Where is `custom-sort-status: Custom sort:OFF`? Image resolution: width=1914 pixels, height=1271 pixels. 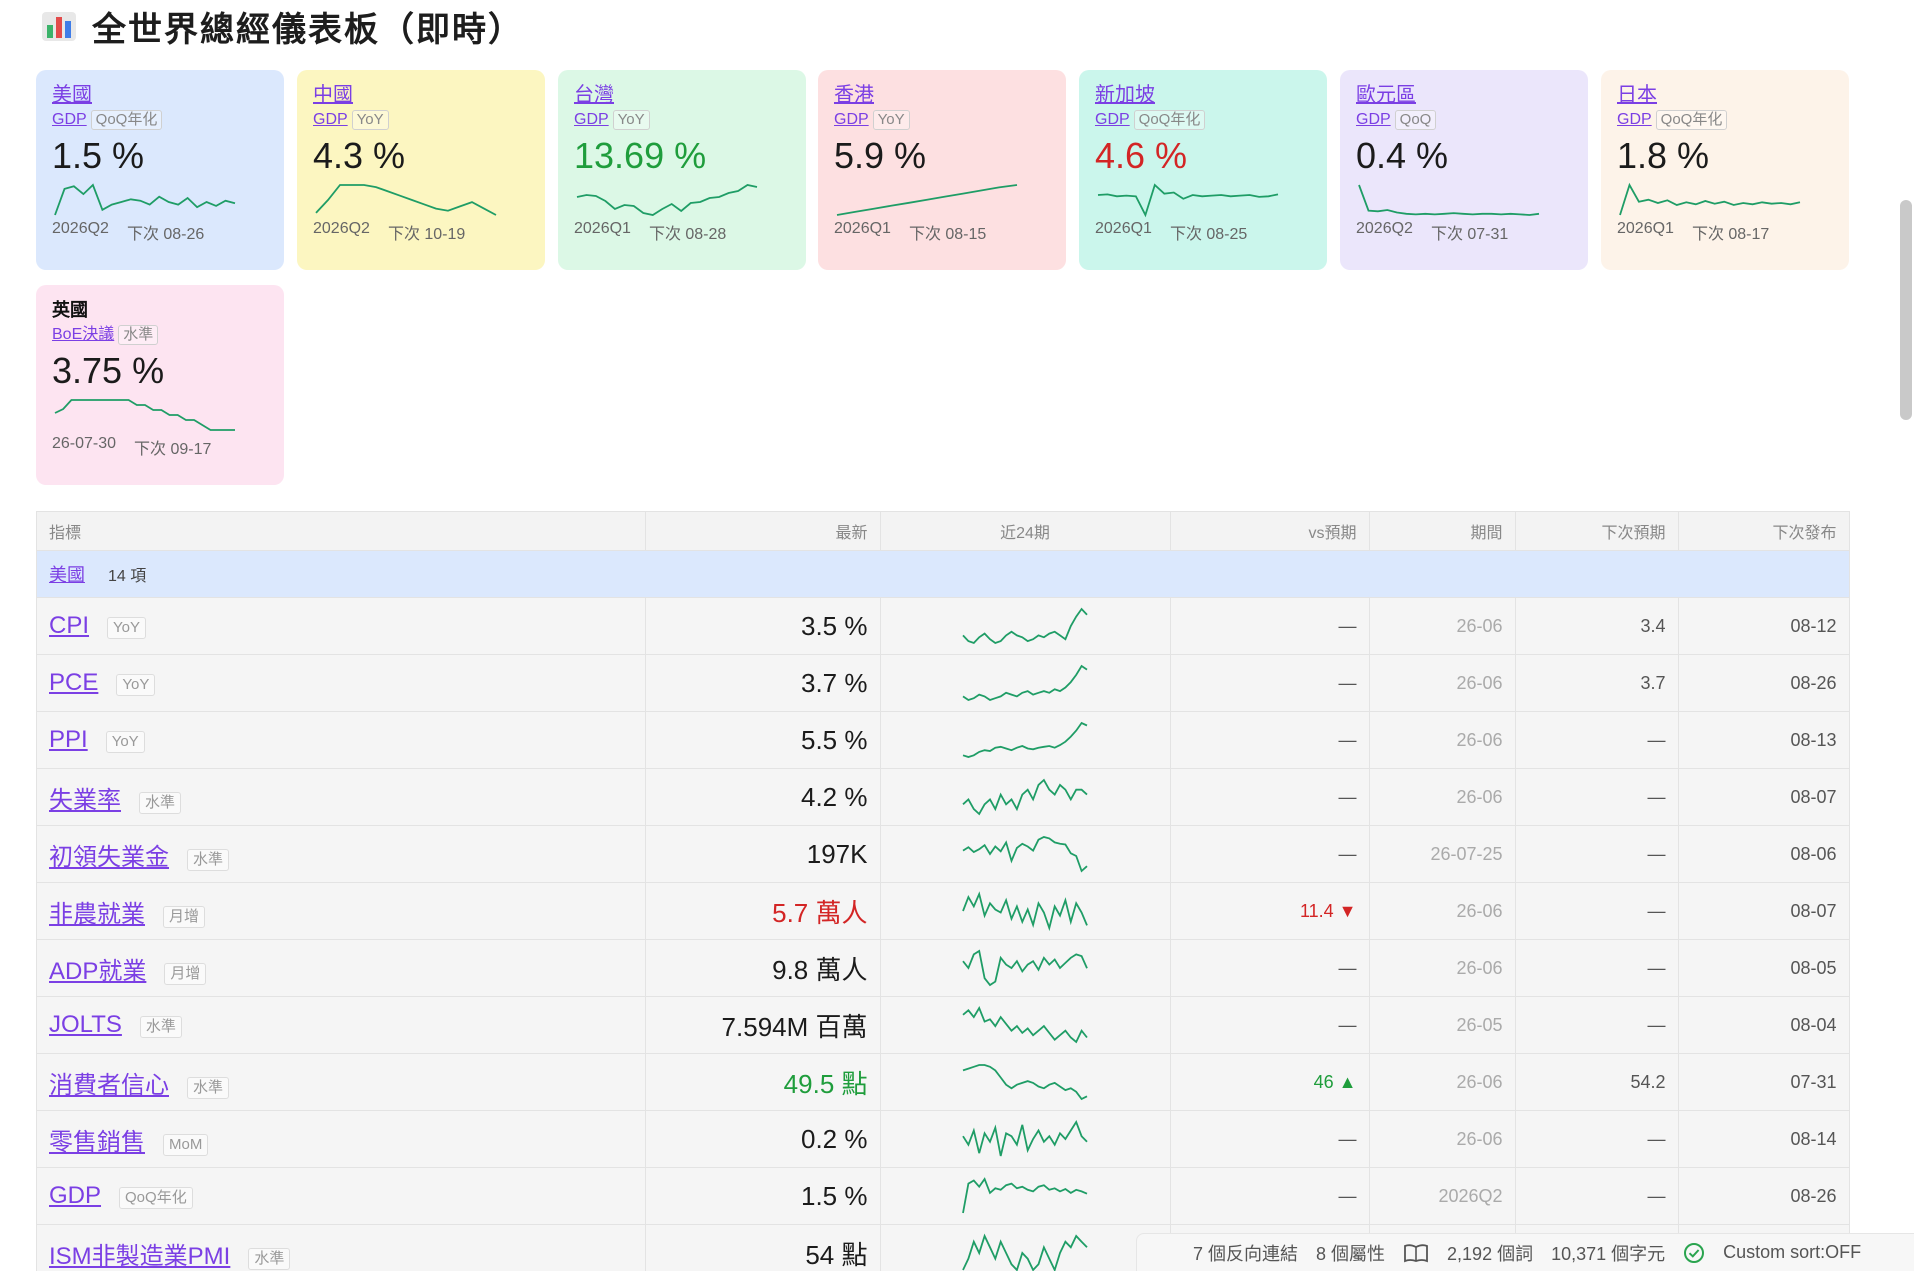
custom-sort-status: Custom sort:OFF is located at coordinates (1792, 1252).